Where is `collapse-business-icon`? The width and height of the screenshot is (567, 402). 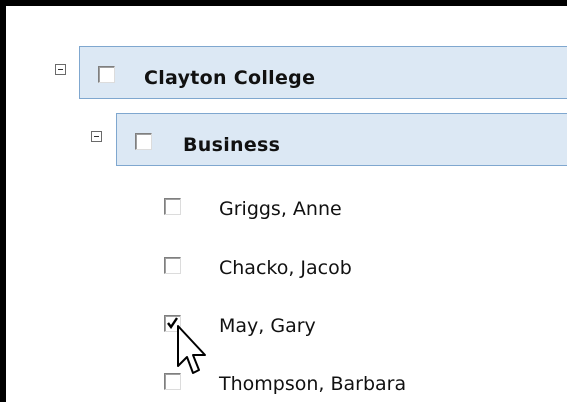
collapse-business-icon is located at coordinates (96, 136).